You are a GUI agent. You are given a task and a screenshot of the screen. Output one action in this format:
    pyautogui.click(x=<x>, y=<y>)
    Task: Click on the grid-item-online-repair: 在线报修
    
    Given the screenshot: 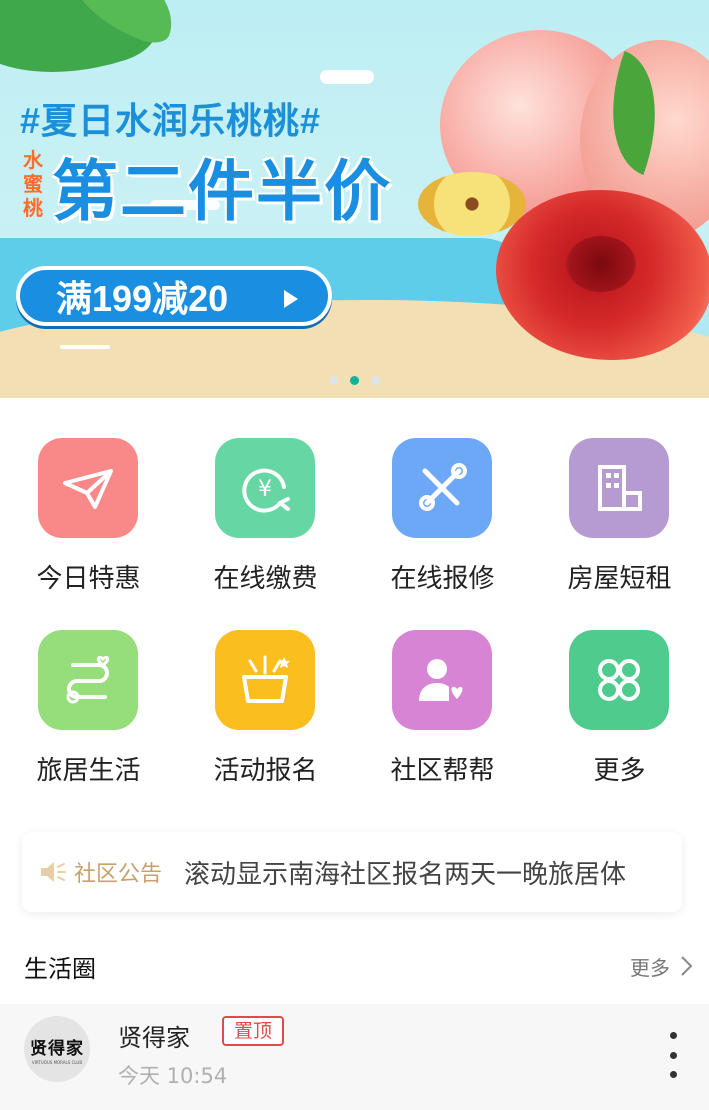 What is the action you would take?
    pyautogui.click(x=442, y=496)
    